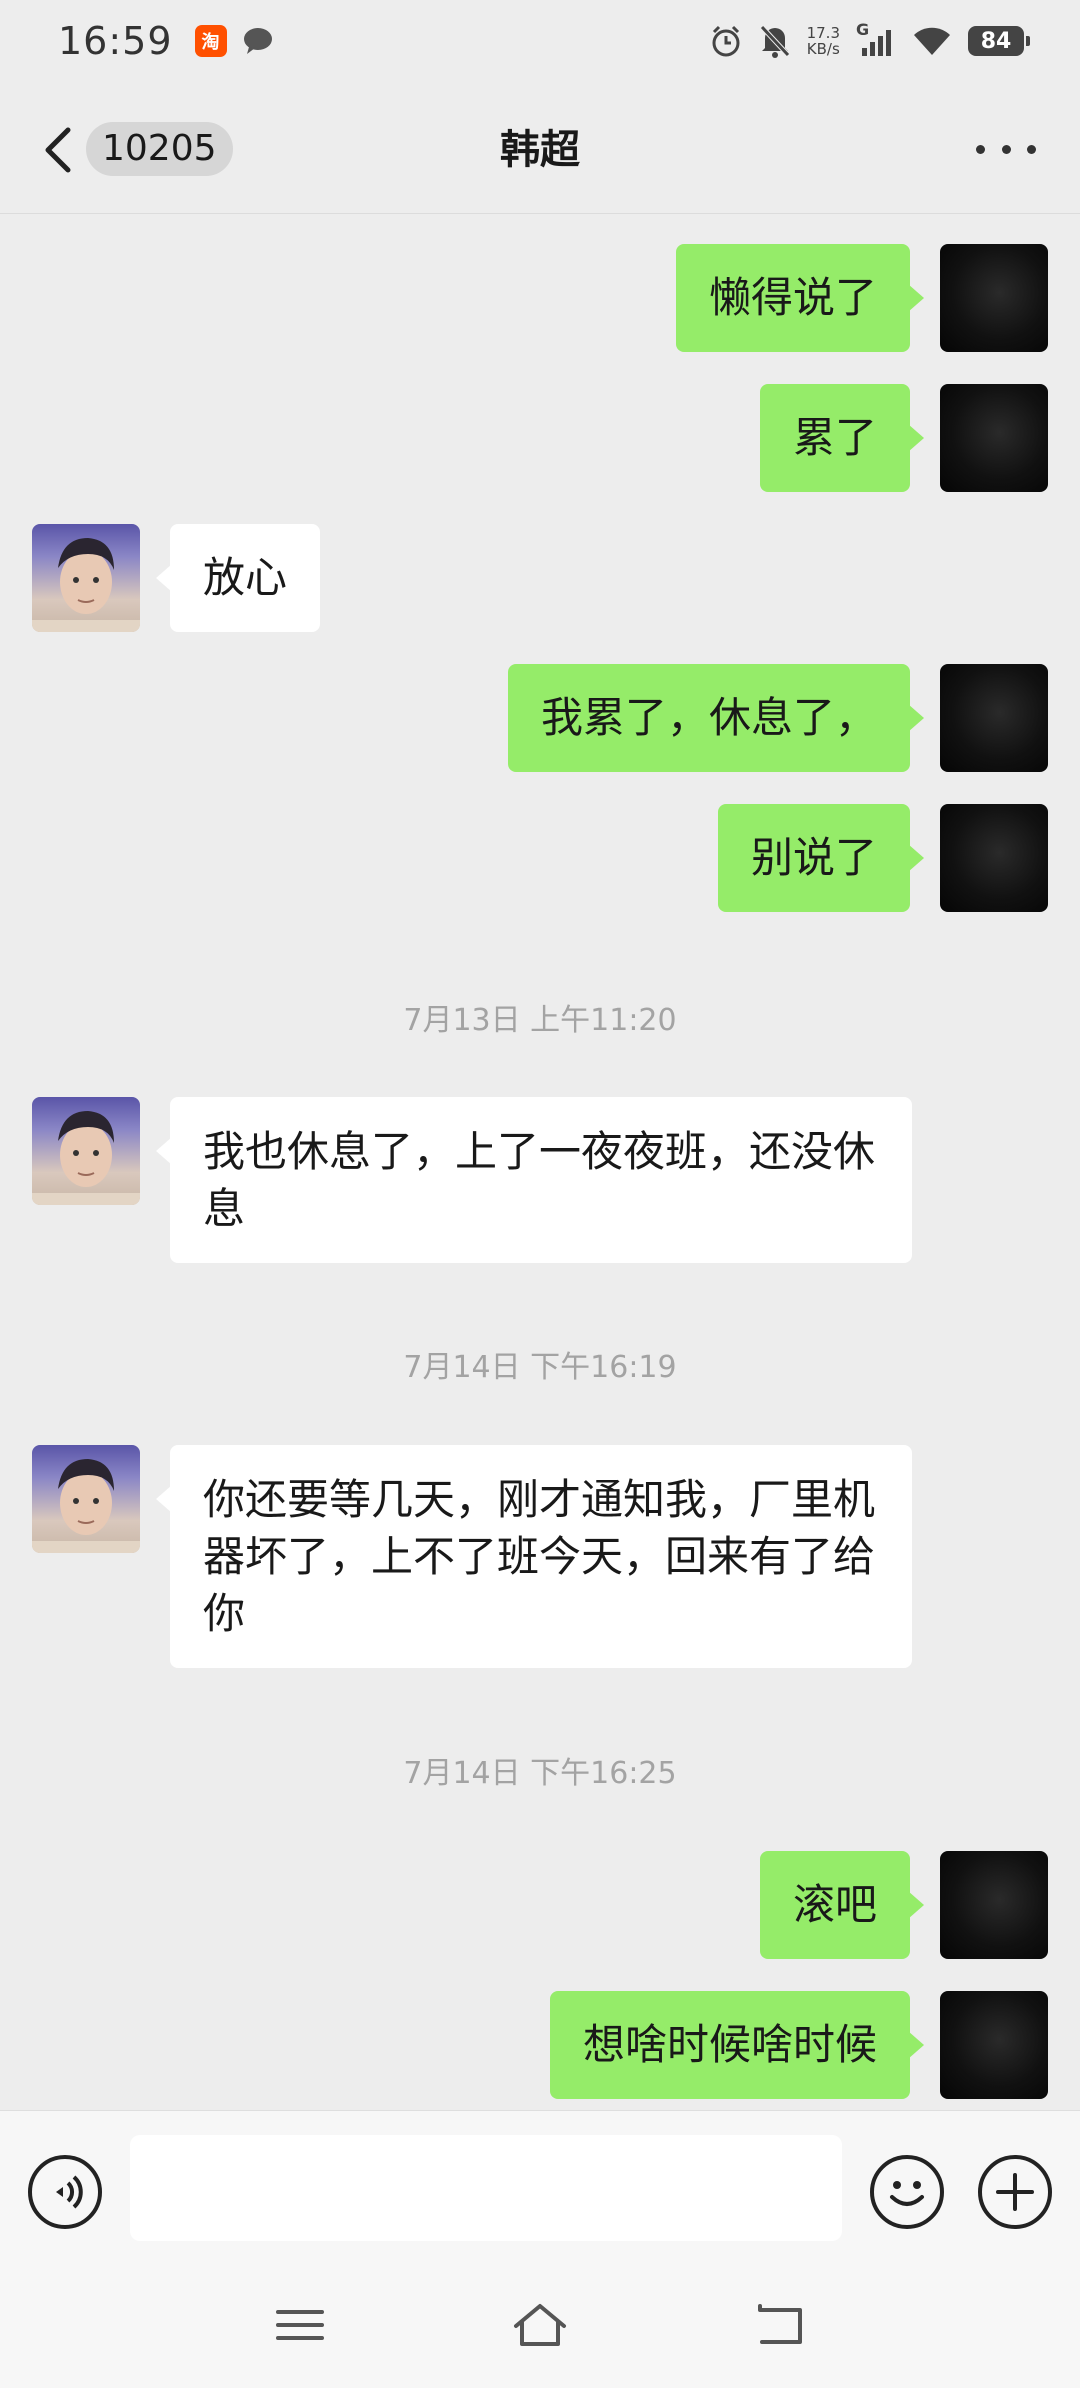 This screenshot has width=1080, height=2388. I want to click on plus-icon, so click(1015, 2192).